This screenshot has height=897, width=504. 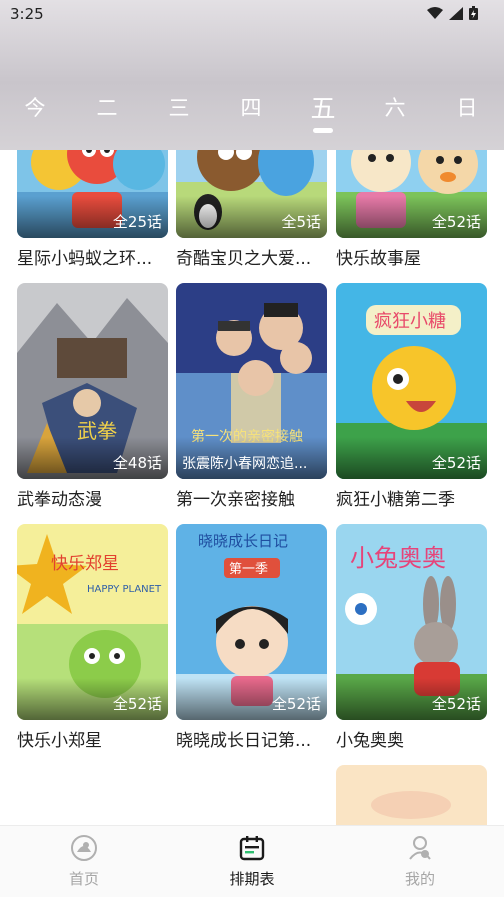 What do you see at coordinates (107, 107) in the screenshot?
I see `tab-day-tue: 二` at bounding box center [107, 107].